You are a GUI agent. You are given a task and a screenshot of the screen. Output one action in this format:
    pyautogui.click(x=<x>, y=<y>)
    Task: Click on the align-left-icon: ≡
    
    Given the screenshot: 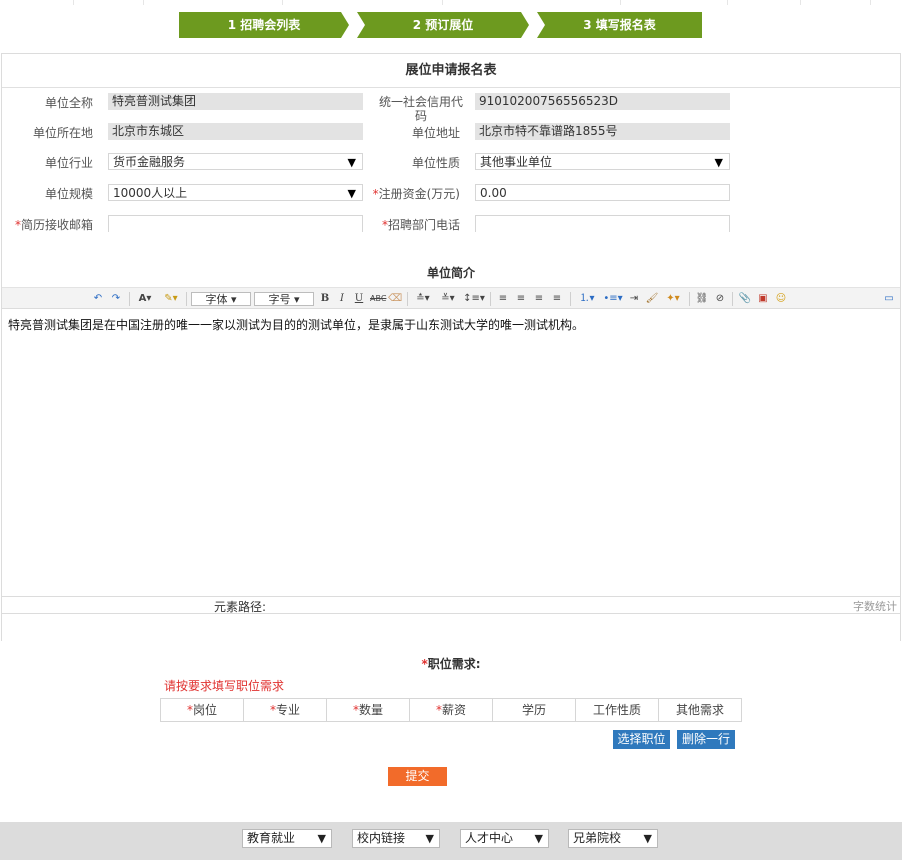 What is the action you would take?
    pyautogui.click(x=503, y=299)
    